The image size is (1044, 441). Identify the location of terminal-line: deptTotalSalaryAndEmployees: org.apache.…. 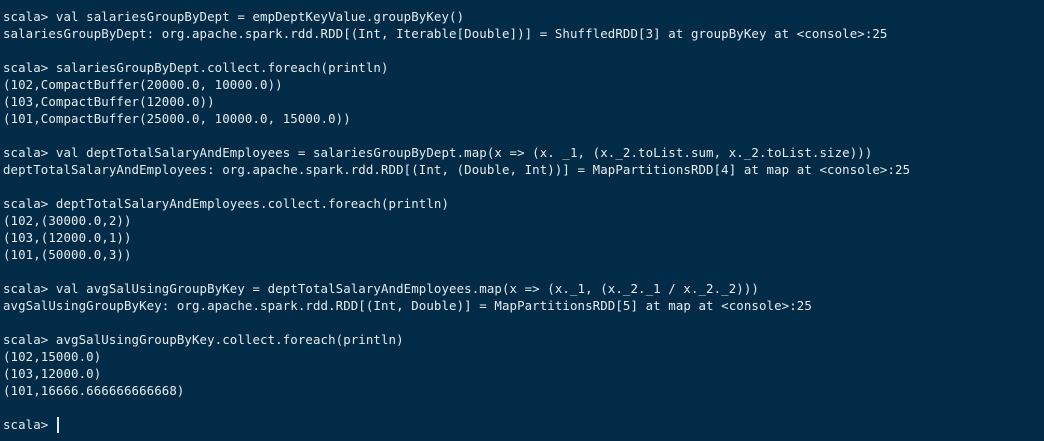
(457, 169).